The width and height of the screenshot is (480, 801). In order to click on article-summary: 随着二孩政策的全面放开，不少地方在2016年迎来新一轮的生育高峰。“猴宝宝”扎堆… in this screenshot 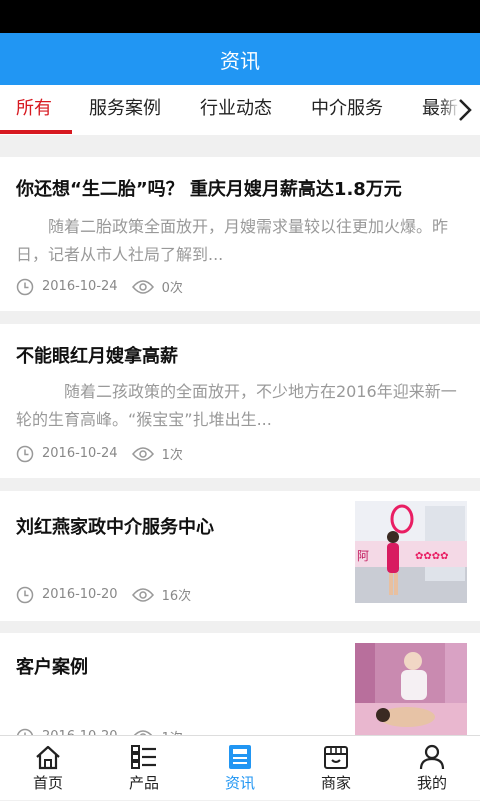, I will do `click(236, 405)`.